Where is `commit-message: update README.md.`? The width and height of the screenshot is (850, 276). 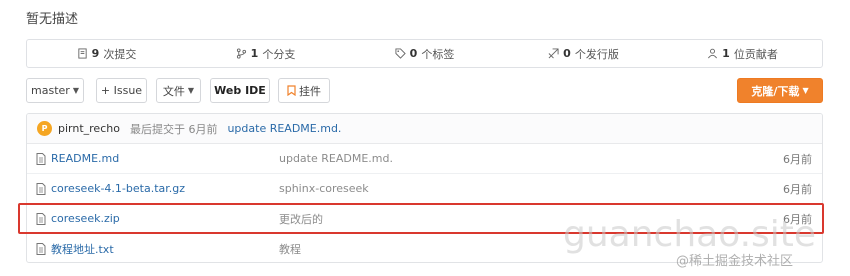 commit-message: update README.md. is located at coordinates (284, 128).